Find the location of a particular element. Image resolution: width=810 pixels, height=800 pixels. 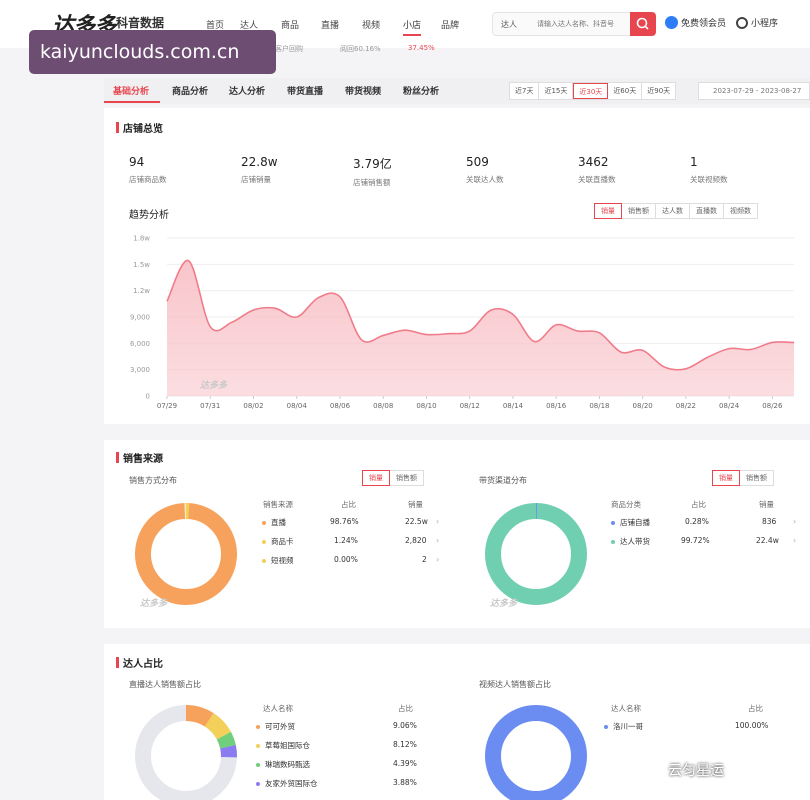

metric-shop-sales: 22.8w 店铺销量 is located at coordinates (259, 170).